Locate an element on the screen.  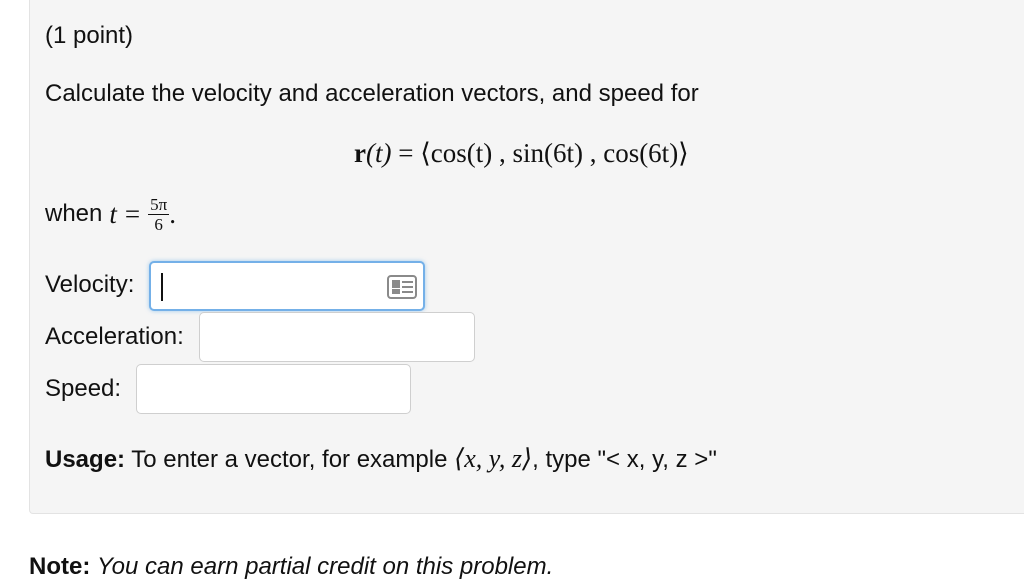
formula-equals: = is located at coordinates (406, 153).